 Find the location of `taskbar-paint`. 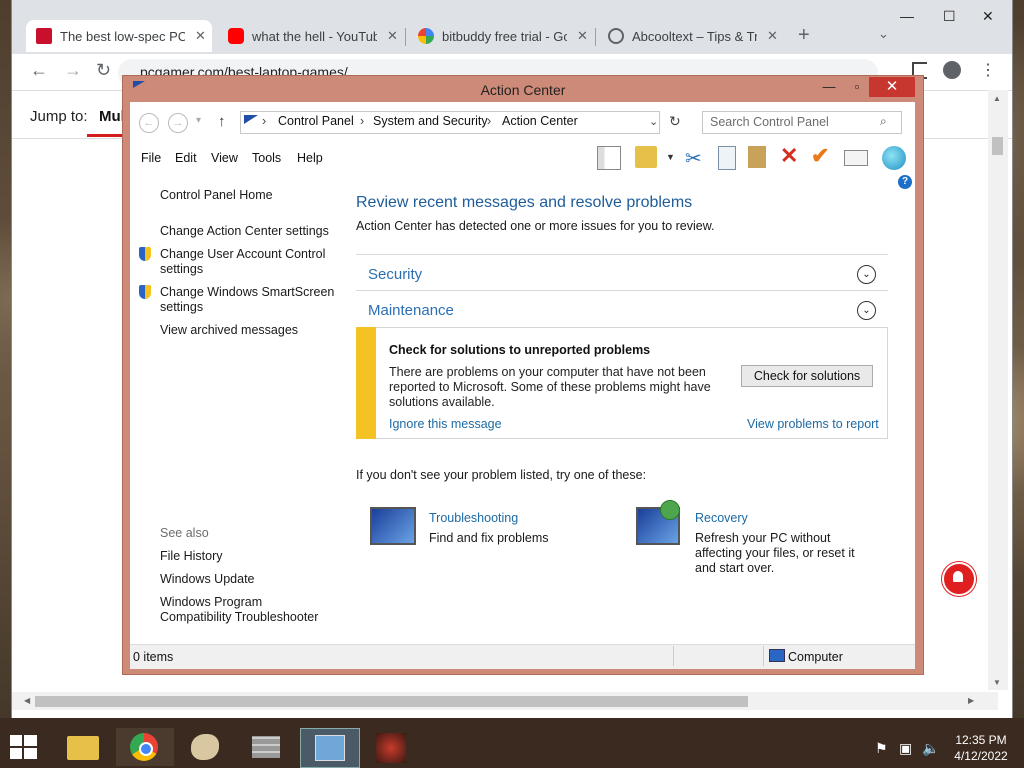

taskbar-paint is located at coordinates (206, 747).